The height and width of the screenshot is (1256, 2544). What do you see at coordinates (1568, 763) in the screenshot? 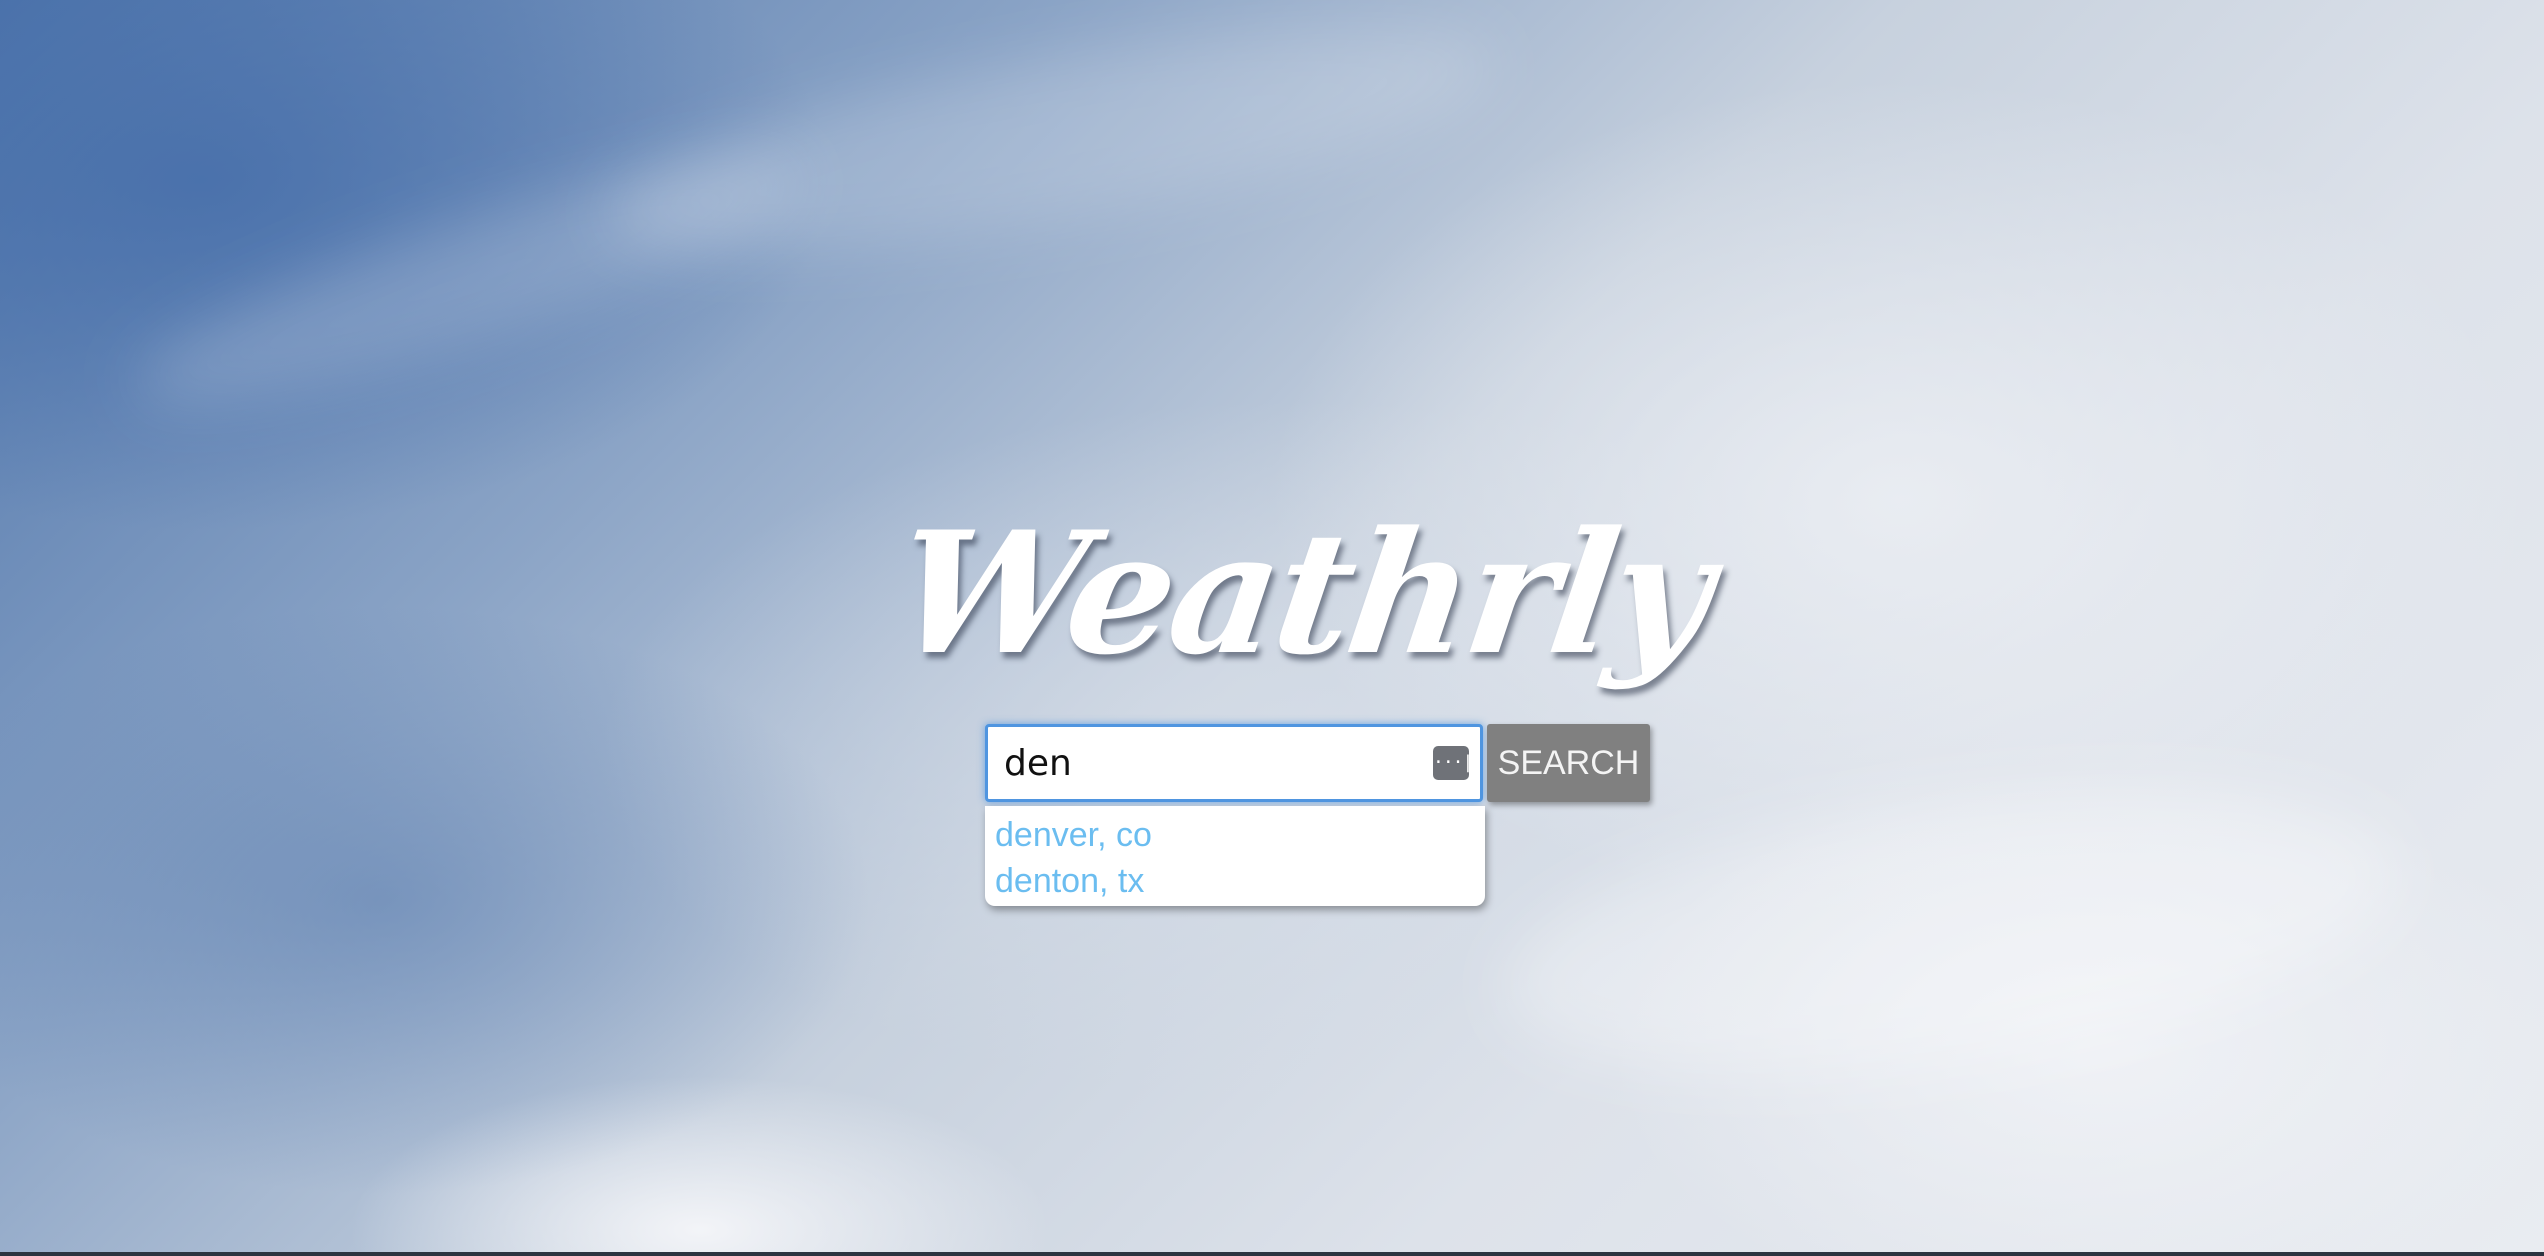
I see `search-button: SEARCH` at bounding box center [1568, 763].